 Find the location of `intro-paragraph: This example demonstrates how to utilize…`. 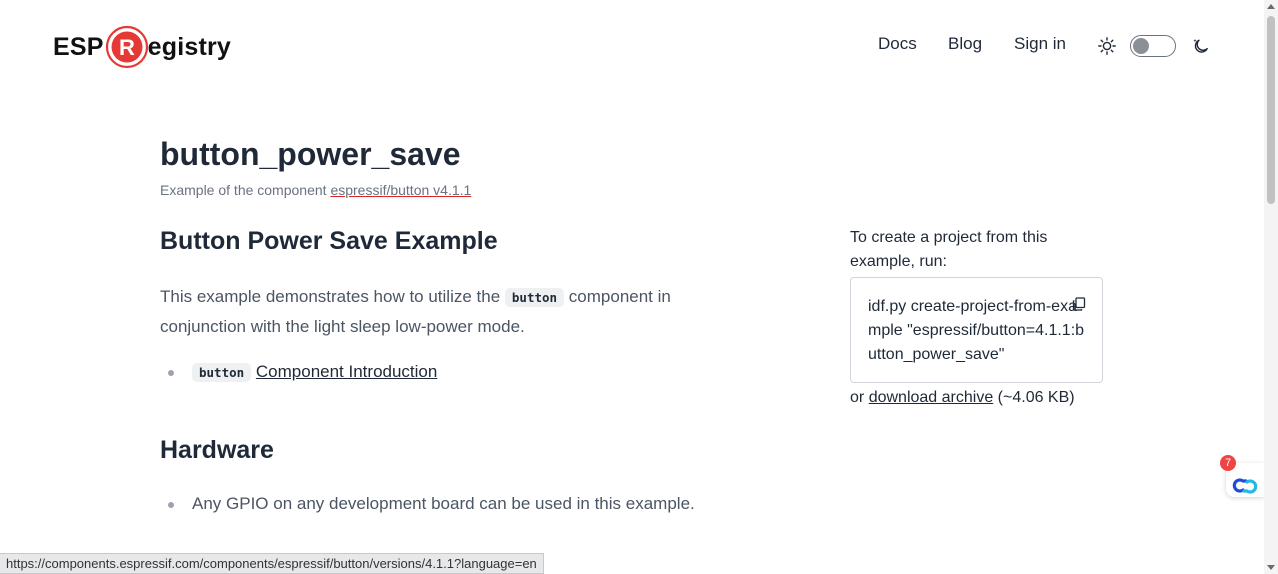

intro-paragraph: This example demonstrates how to utilize… is located at coordinates (440, 311).